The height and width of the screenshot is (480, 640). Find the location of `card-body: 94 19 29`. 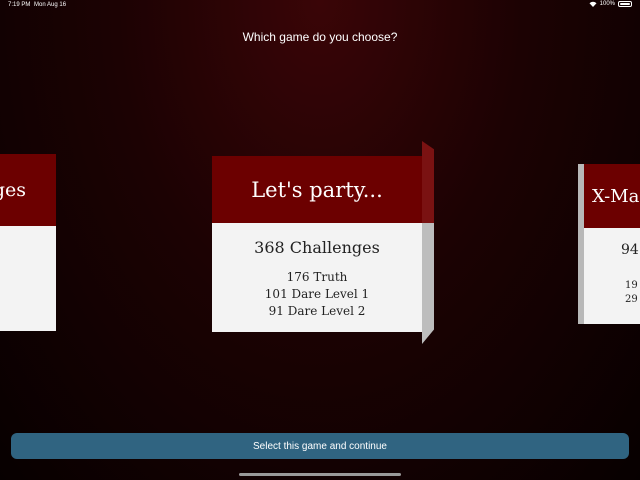

card-body: 94 19 29 is located at coordinates (609, 276).